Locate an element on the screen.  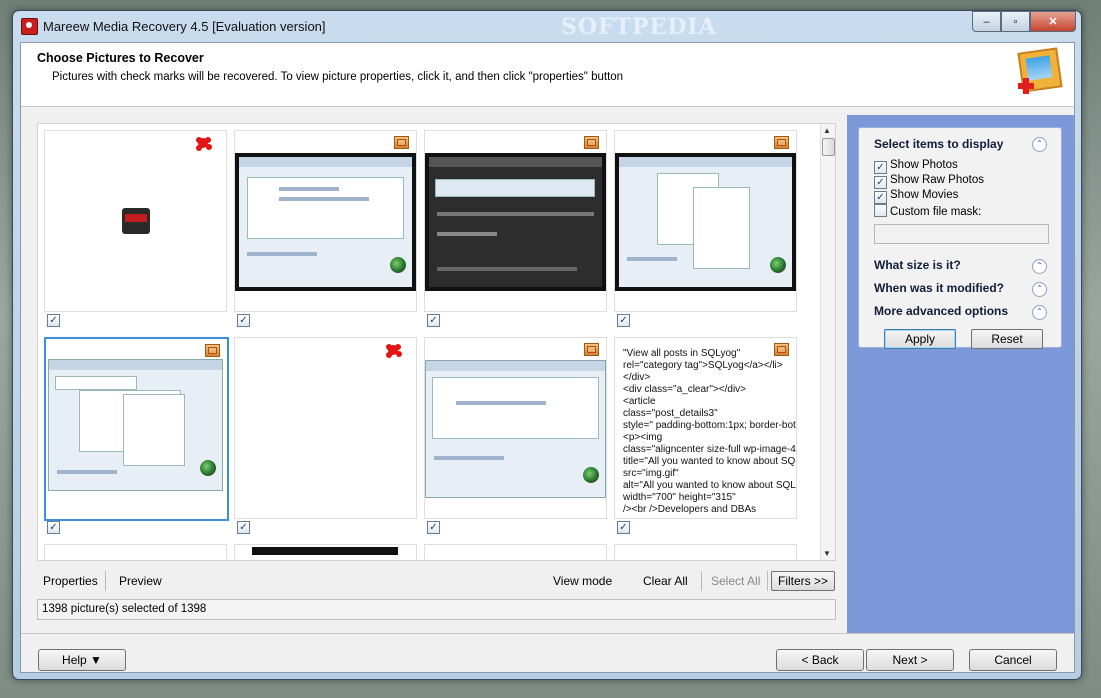
custom-file-mask-checkbox is located at coordinates (880, 210).